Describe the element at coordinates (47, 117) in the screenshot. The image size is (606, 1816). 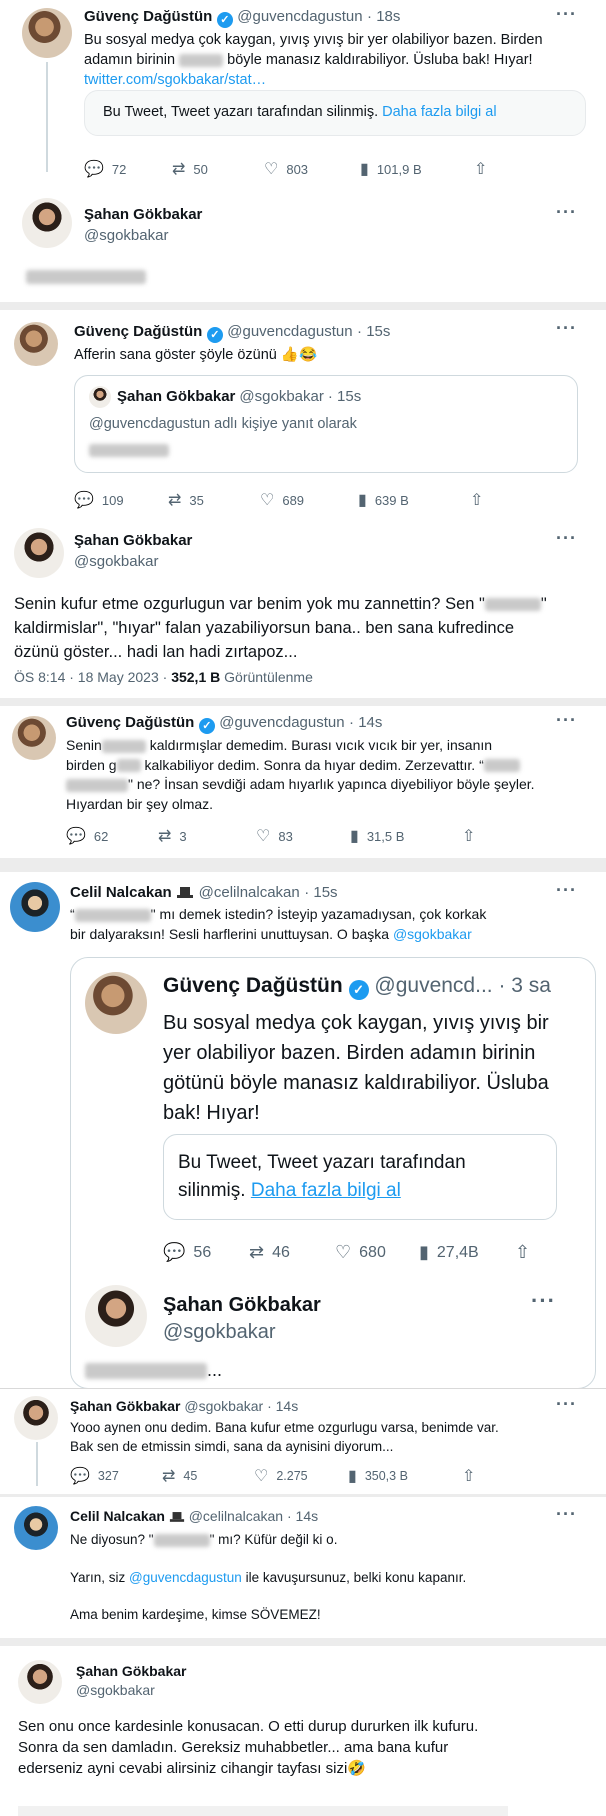
I see `thread-line` at that location.